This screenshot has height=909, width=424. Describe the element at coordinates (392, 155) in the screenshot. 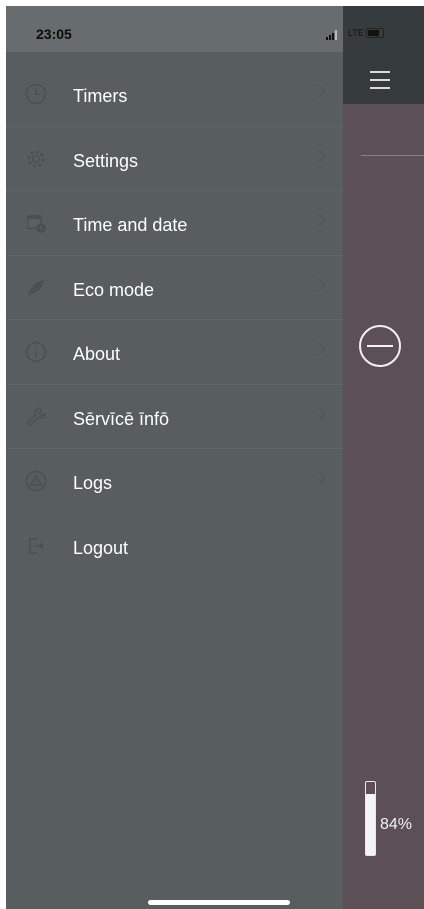

I see `divider` at that location.